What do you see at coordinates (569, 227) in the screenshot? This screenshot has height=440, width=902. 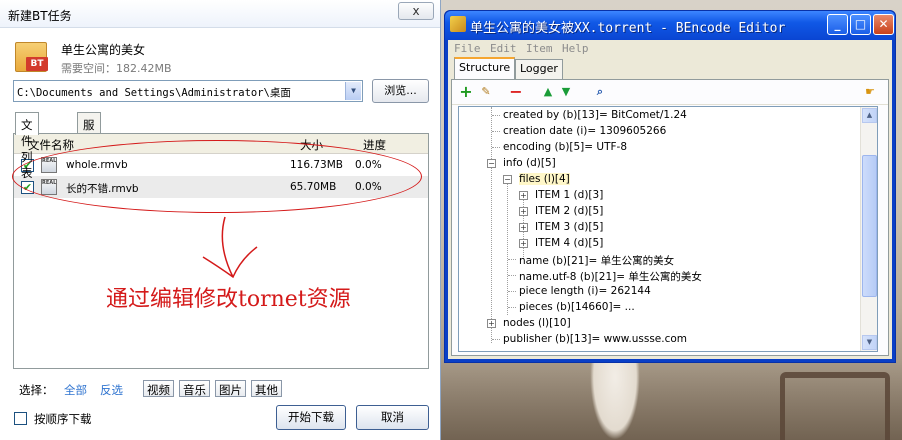 I see `tree-node: ITEM 3 (d)[5]` at bounding box center [569, 227].